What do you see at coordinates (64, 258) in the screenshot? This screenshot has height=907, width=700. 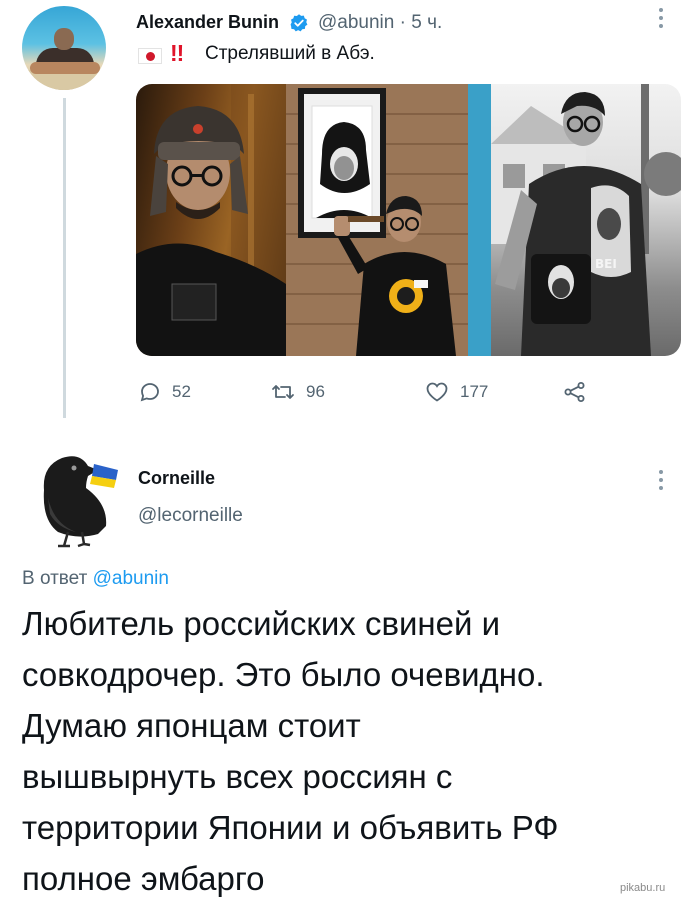 I see `thread-connector-line` at bounding box center [64, 258].